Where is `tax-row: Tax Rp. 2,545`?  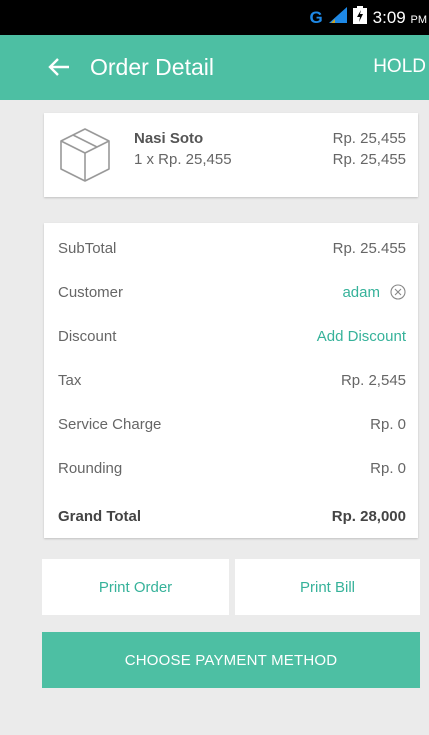 tax-row: Tax Rp. 2,545 is located at coordinates (232, 380).